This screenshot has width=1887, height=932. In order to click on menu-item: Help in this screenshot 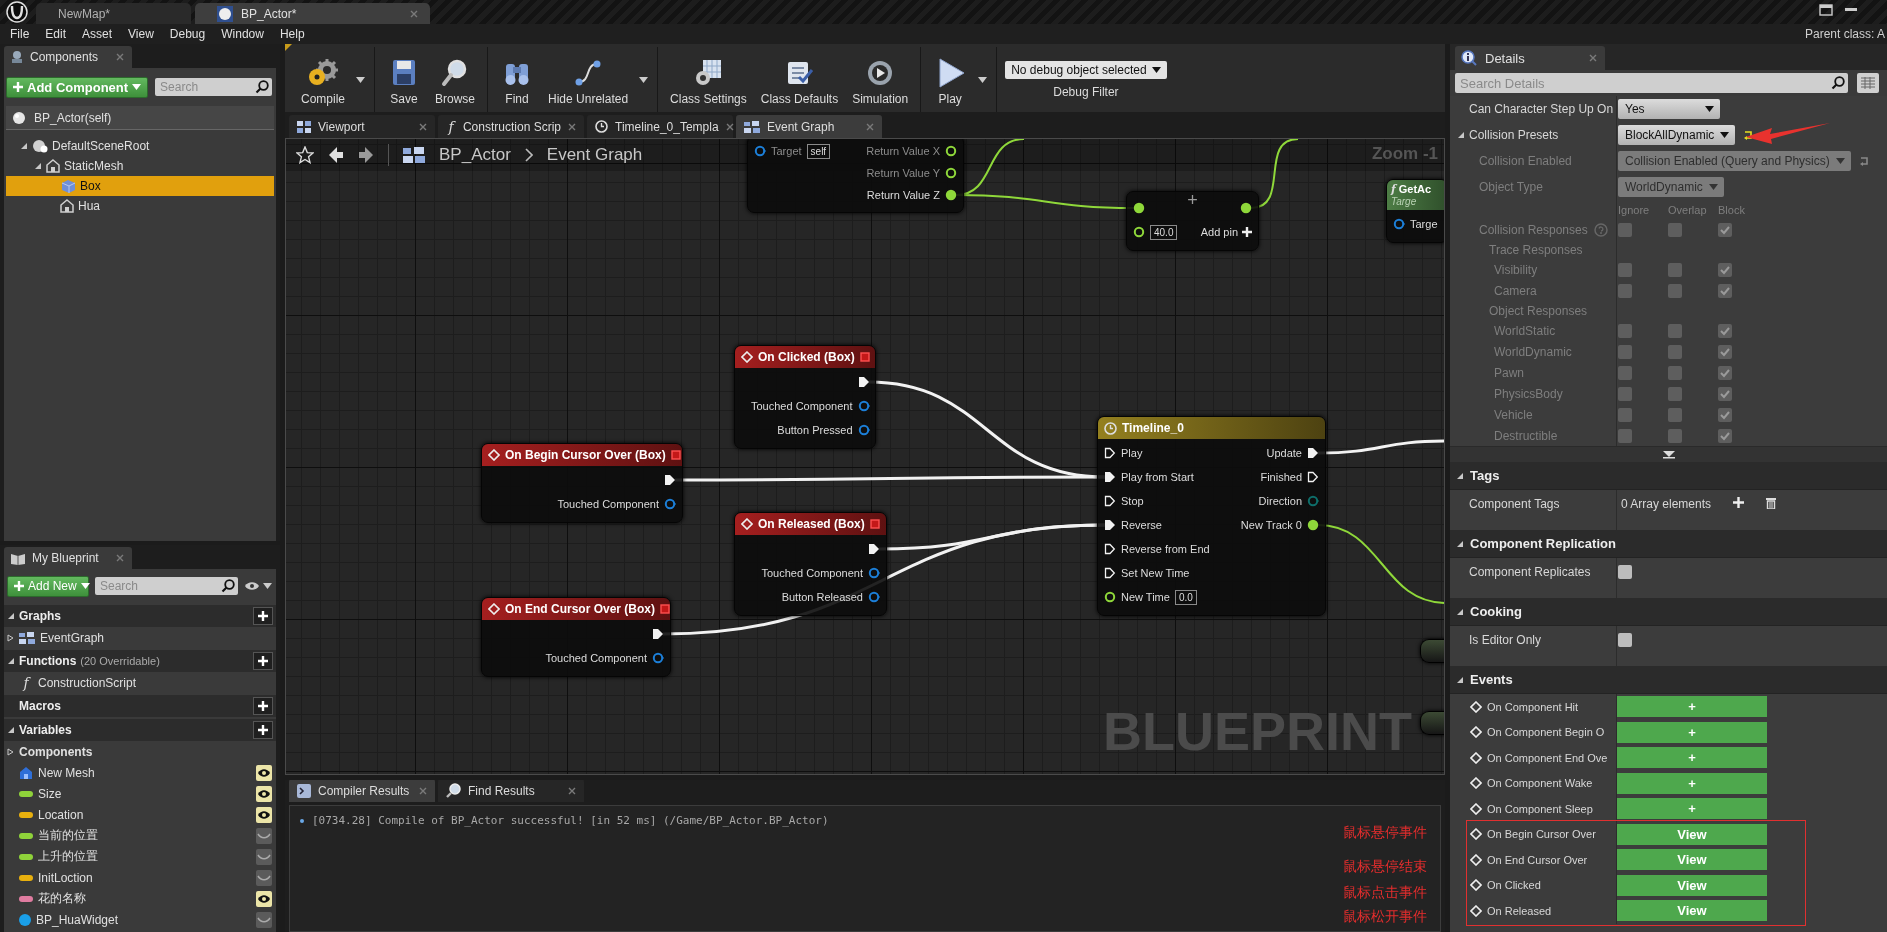, I will do `click(292, 34)`.